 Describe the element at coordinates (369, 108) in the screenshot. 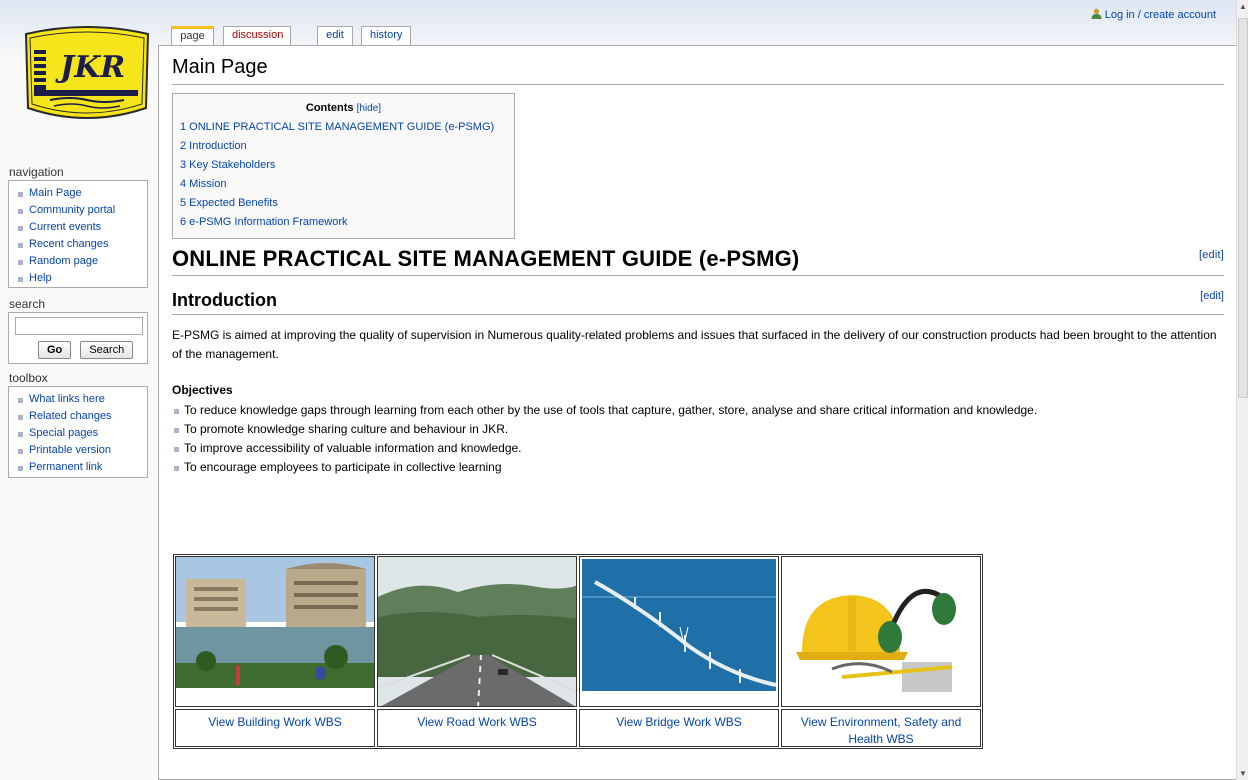

I see `toc-hide-link: [hide]` at that location.